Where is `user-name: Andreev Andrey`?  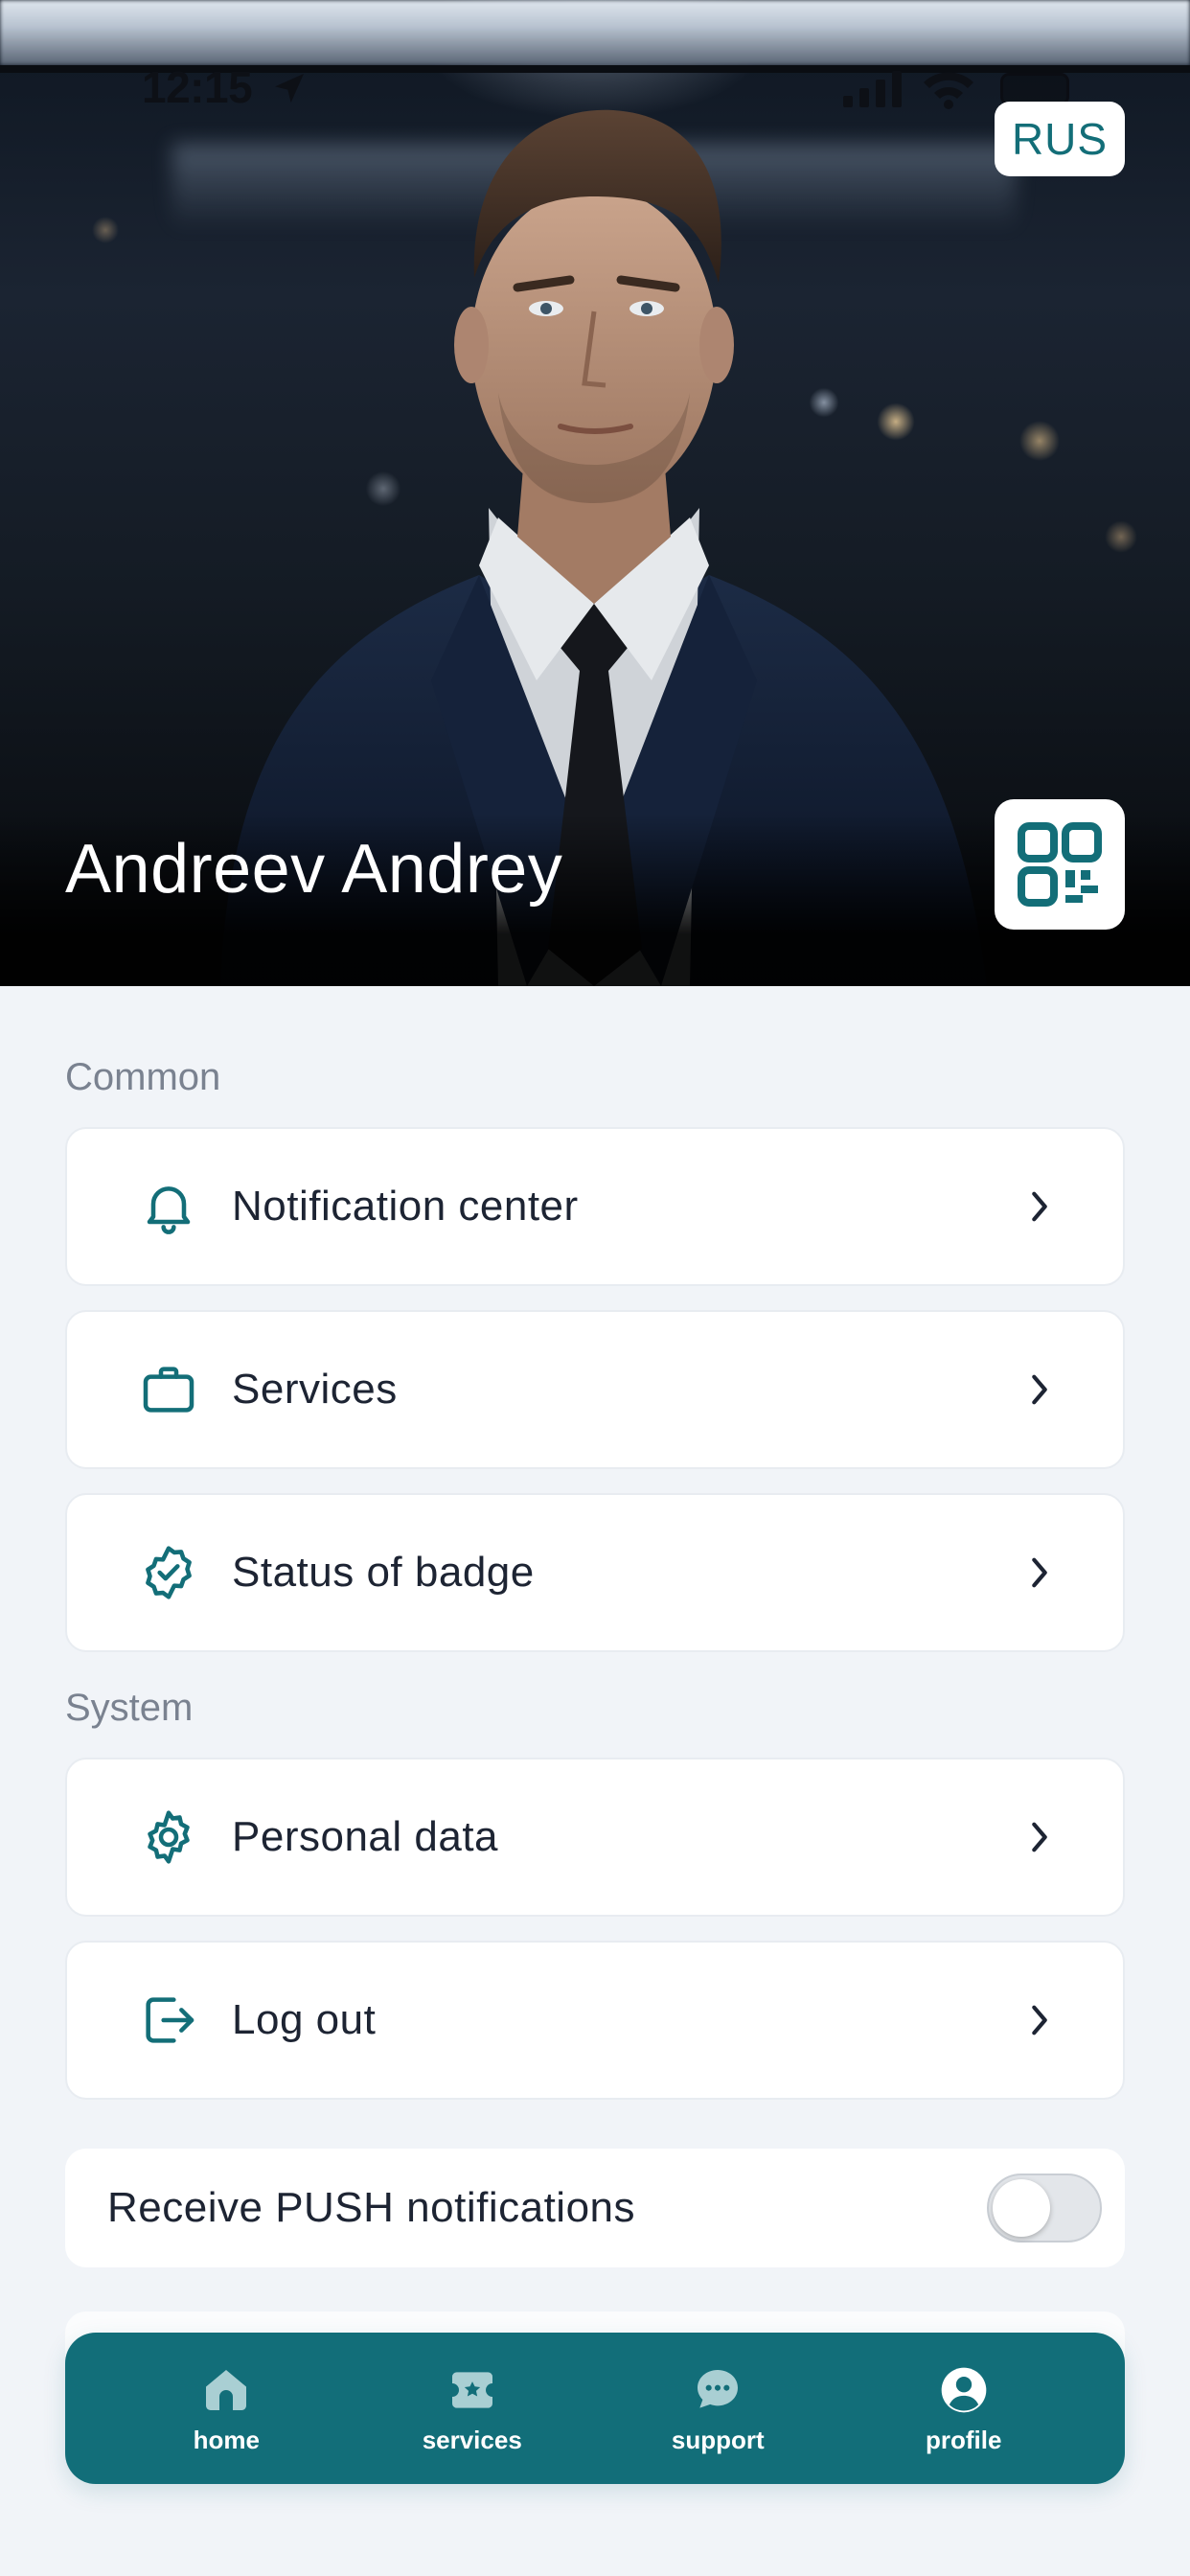
user-name: Andreev Andrey is located at coordinates (314, 869).